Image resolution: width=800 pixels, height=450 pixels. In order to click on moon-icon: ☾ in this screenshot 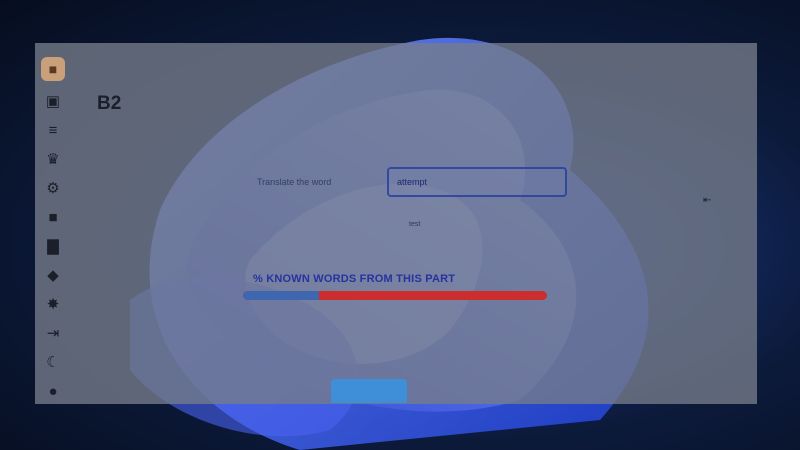, I will do `click(53, 362)`.